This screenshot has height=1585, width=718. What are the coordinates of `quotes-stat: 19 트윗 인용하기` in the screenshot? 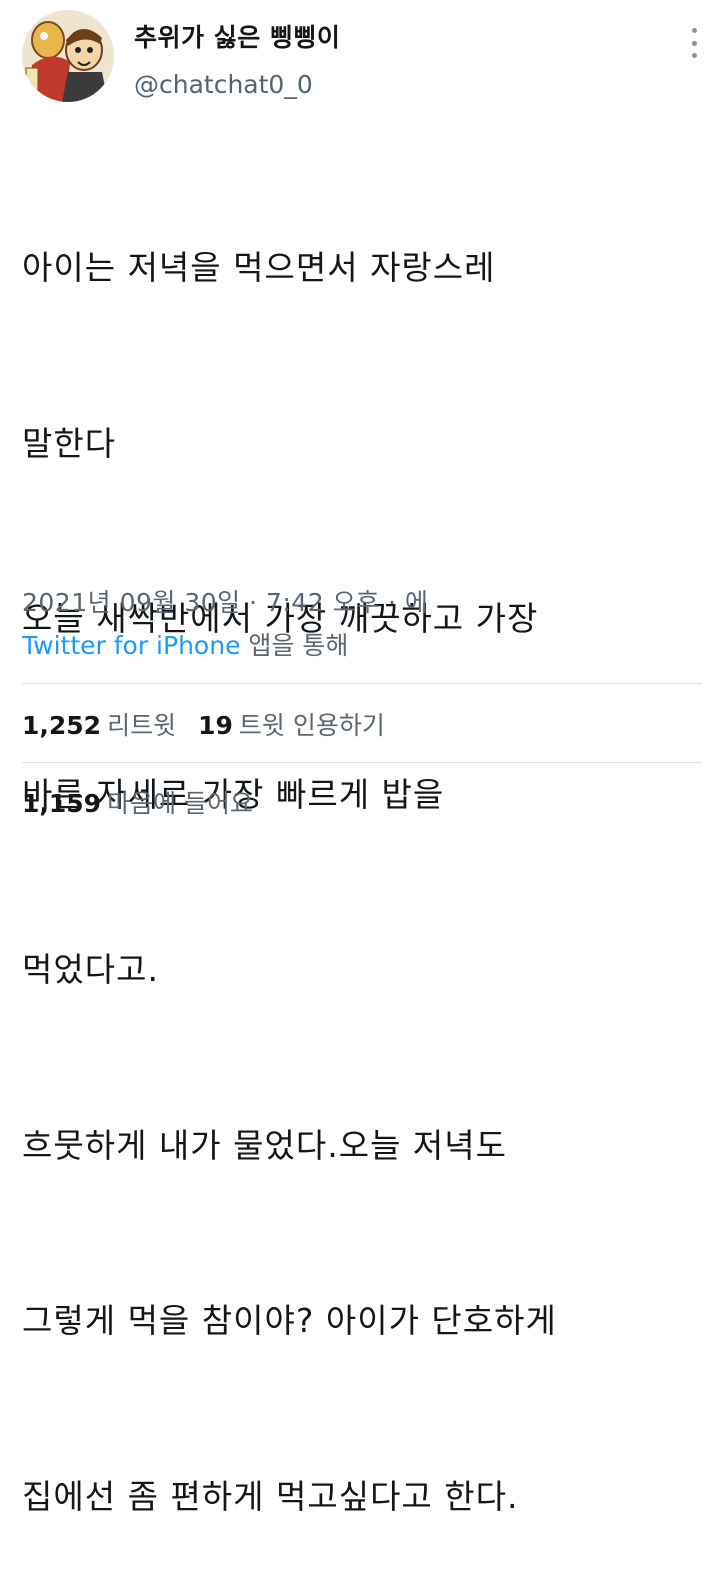 It's located at (291, 725).